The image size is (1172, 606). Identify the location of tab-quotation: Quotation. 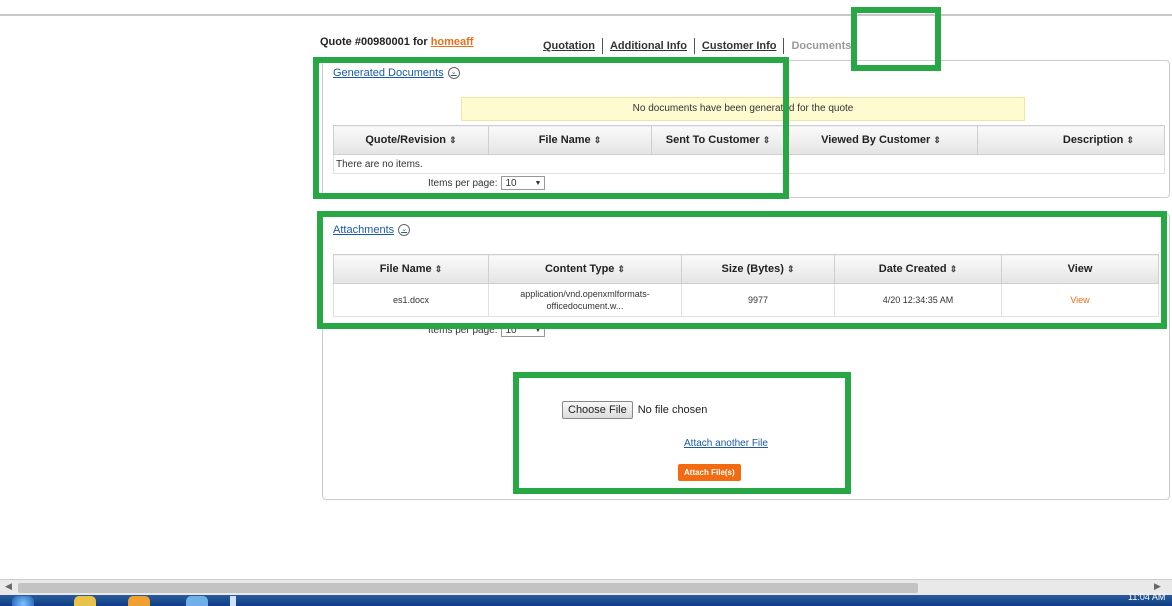
(569, 46).